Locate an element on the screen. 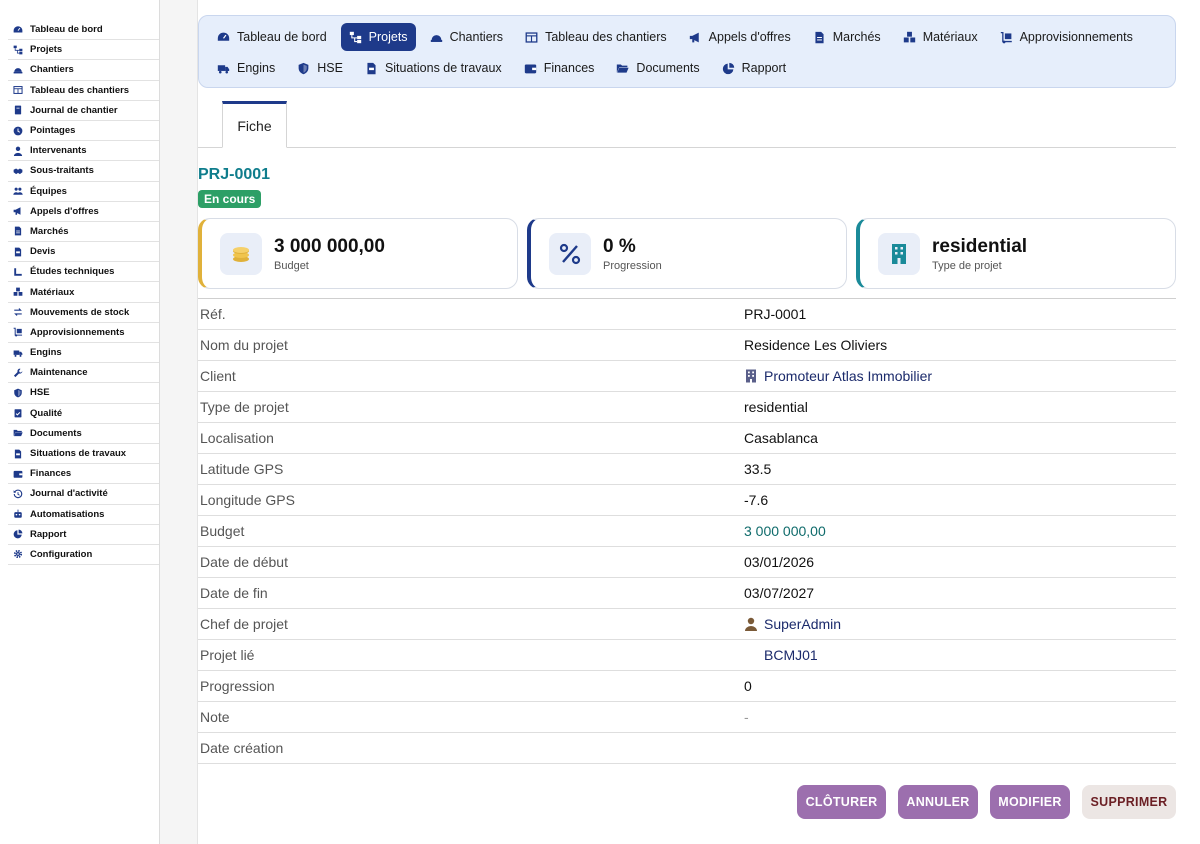  detail-row: Latitude GPS 33.5 is located at coordinates (687, 469).